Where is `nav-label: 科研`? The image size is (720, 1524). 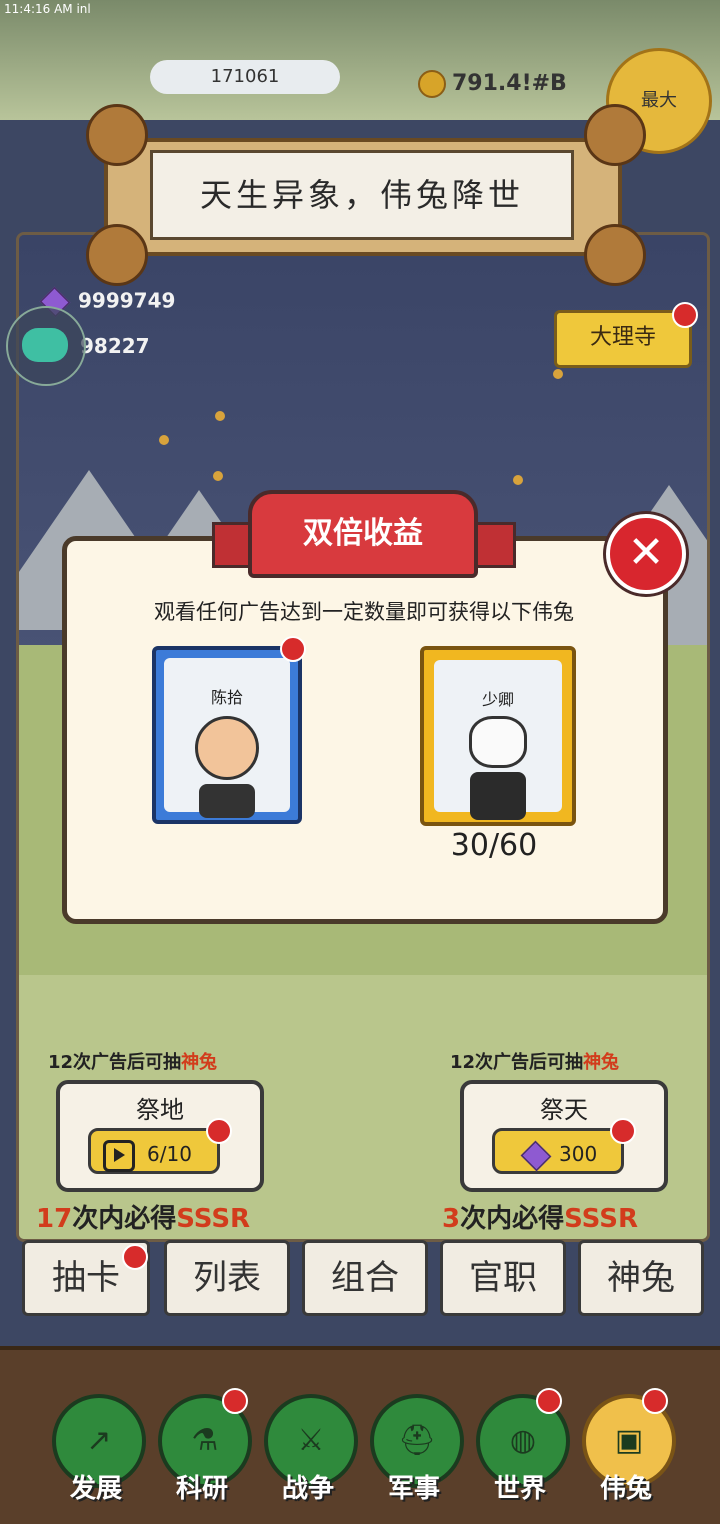 nav-label: 科研 is located at coordinates (201, 1489).